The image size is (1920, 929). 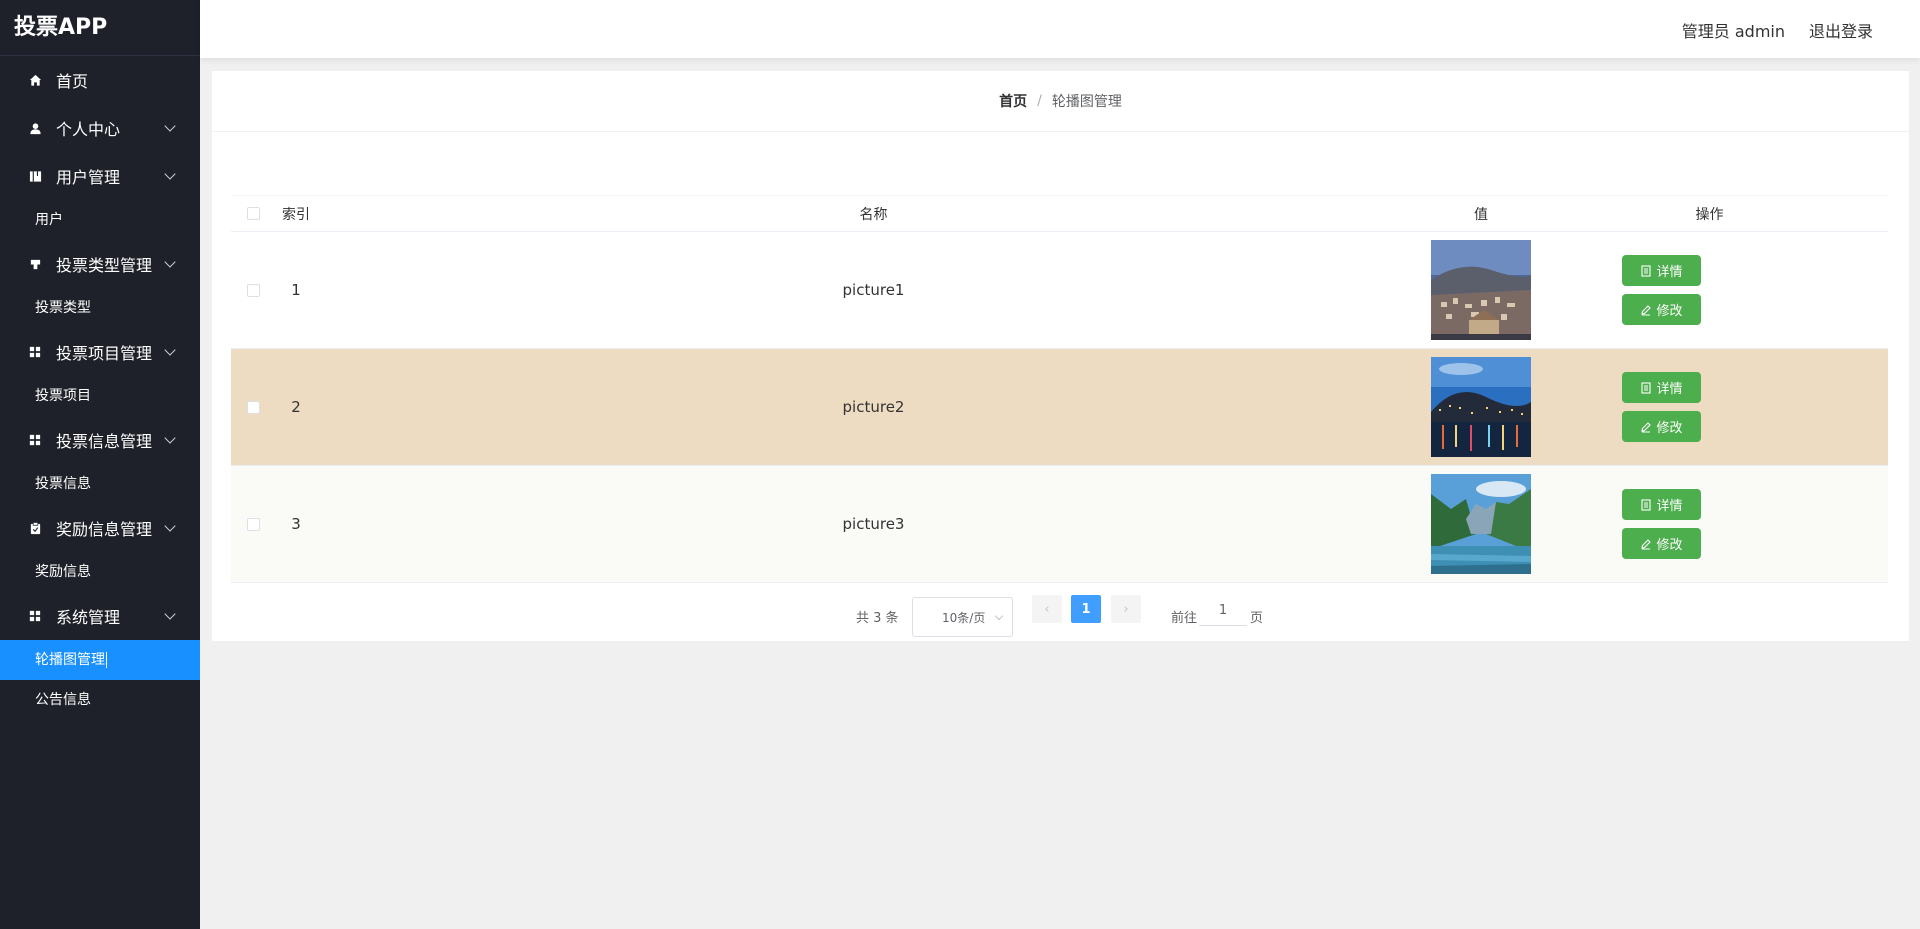 What do you see at coordinates (1059, 214) in the screenshot?
I see `table-header: 索引 名称 值 操作` at bounding box center [1059, 214].